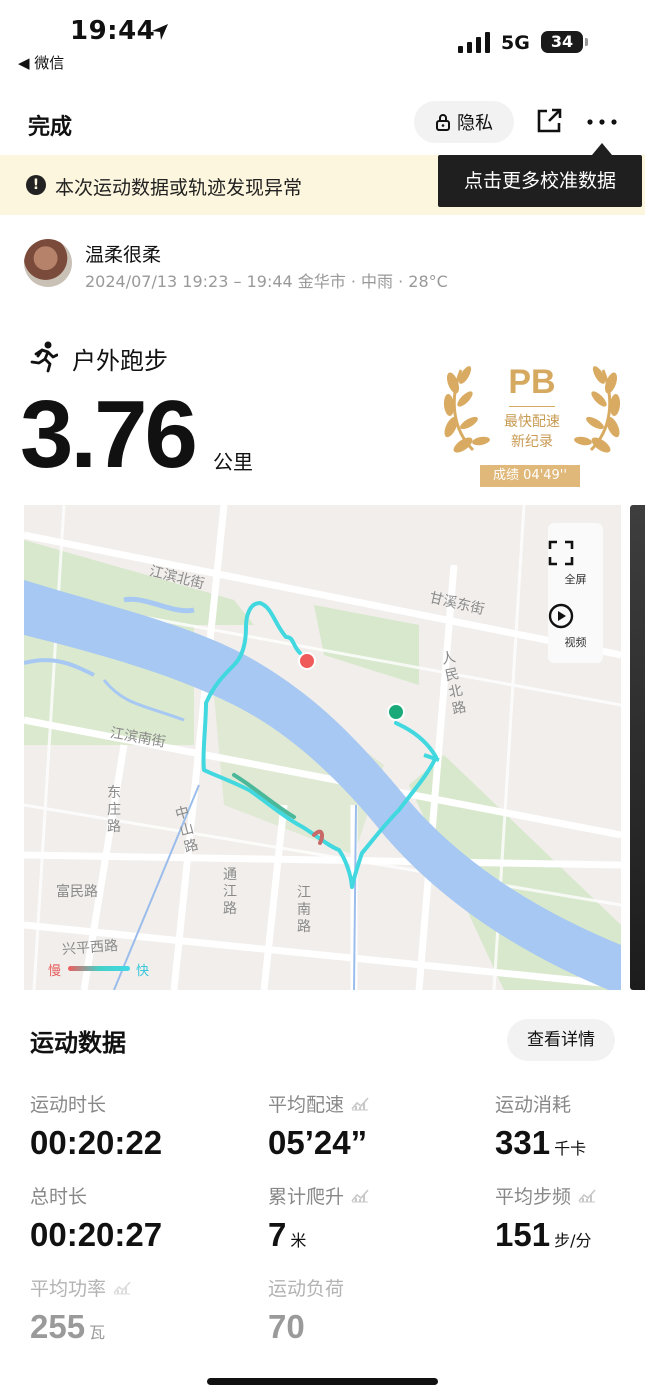 This screenshot has height=1398, width=645. I want to click on stat-label: 运动时长, so click(68, 1104).